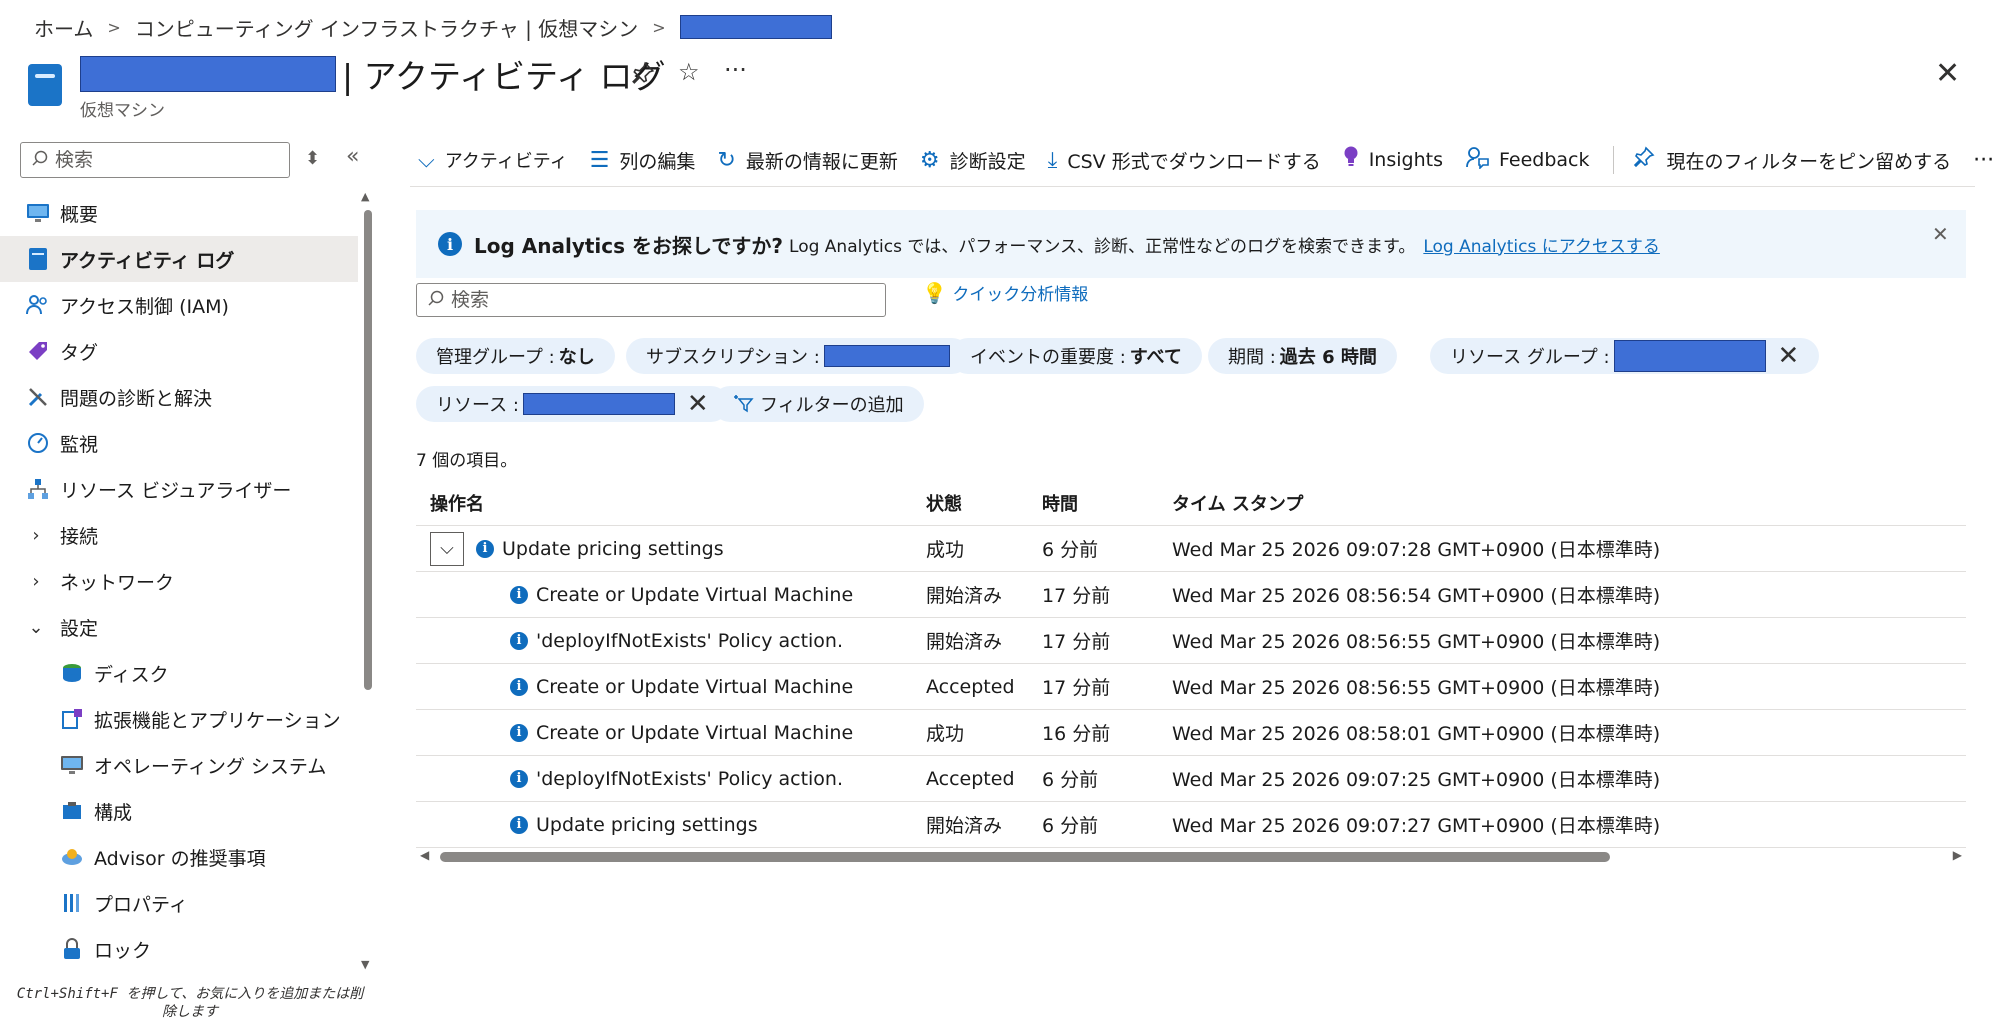 The image size is (2000, 1029). What do you see at coordinates (1393, 160) in the screenshot?
I see `insights-button: Insights` at bounding box center [1393, 160].